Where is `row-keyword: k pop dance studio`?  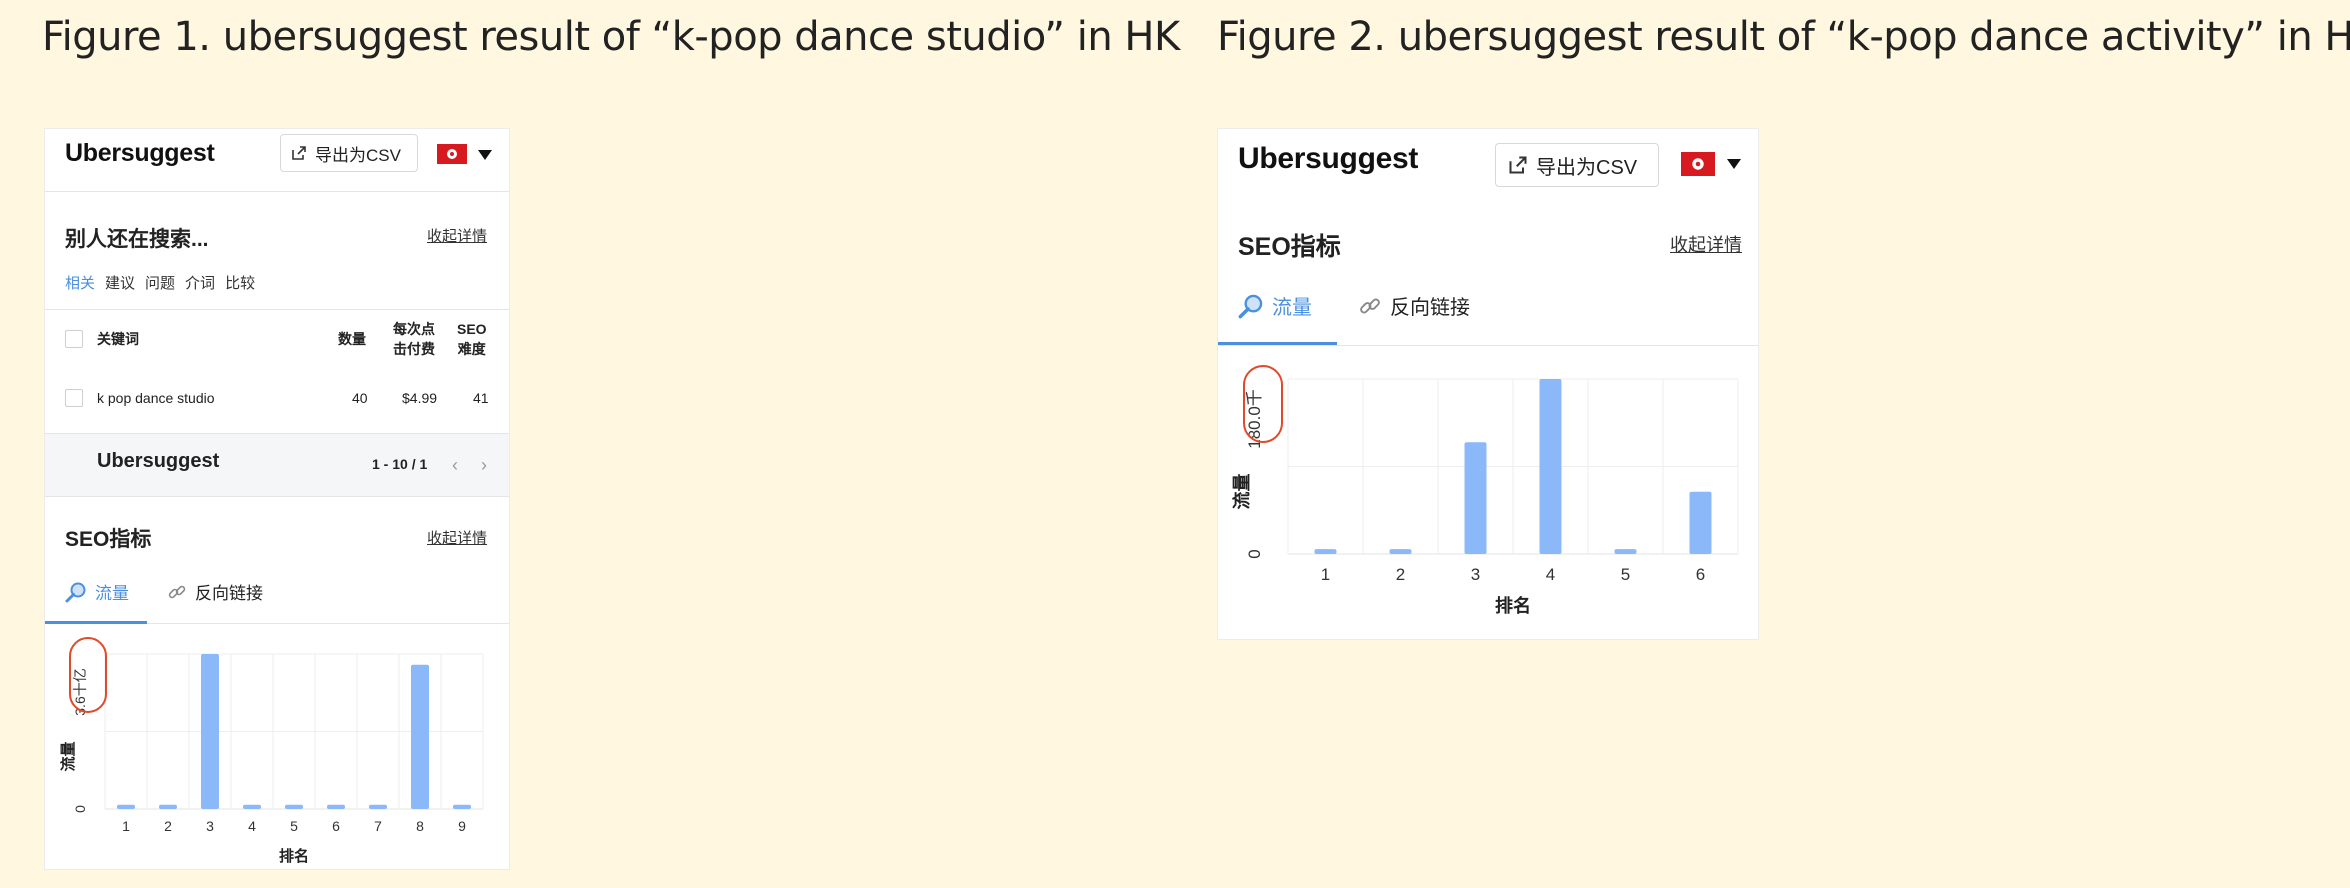
row-keyword: k pop dance studio is located at coordinates (156, 398).